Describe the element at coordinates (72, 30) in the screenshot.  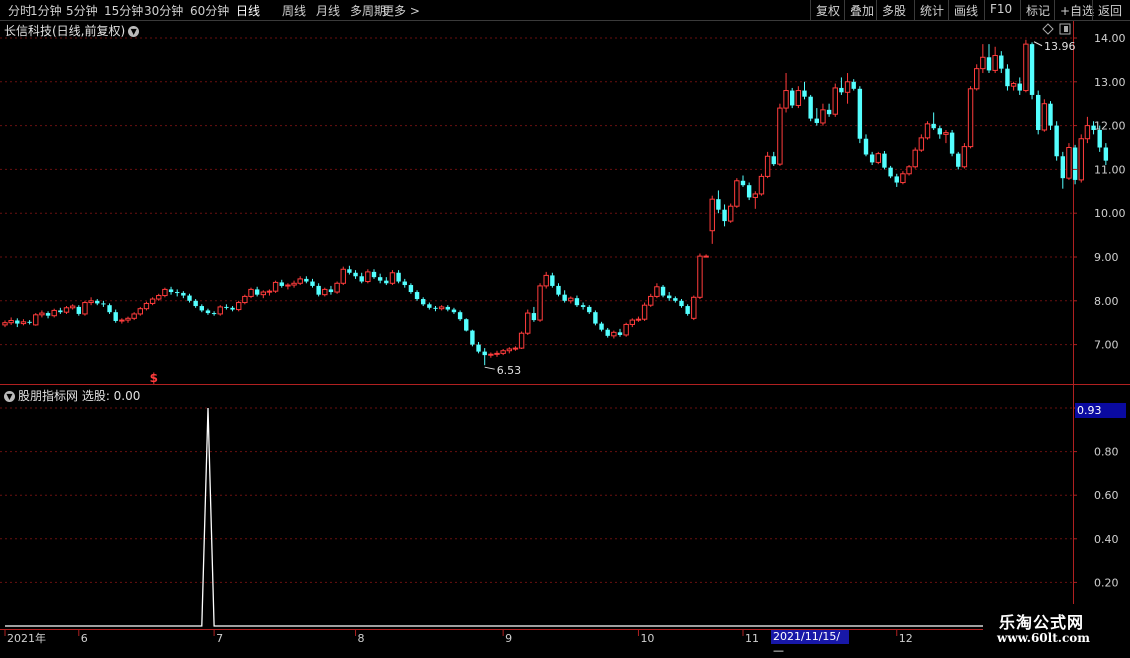
I see `stock-title: 长信科技(日线,前复权) ▼` at that location.